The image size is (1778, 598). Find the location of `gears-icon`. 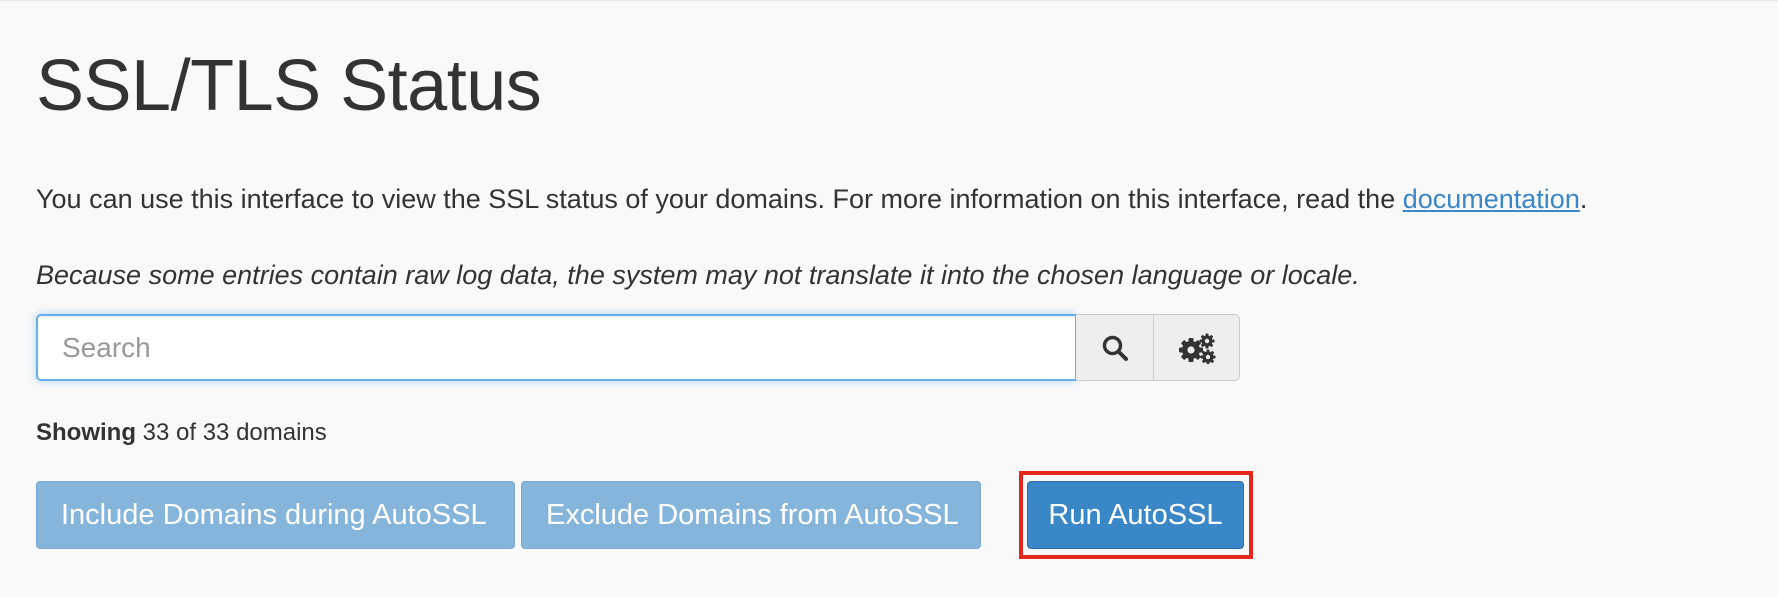

gears-icon is located at coordinates (1196, 348).